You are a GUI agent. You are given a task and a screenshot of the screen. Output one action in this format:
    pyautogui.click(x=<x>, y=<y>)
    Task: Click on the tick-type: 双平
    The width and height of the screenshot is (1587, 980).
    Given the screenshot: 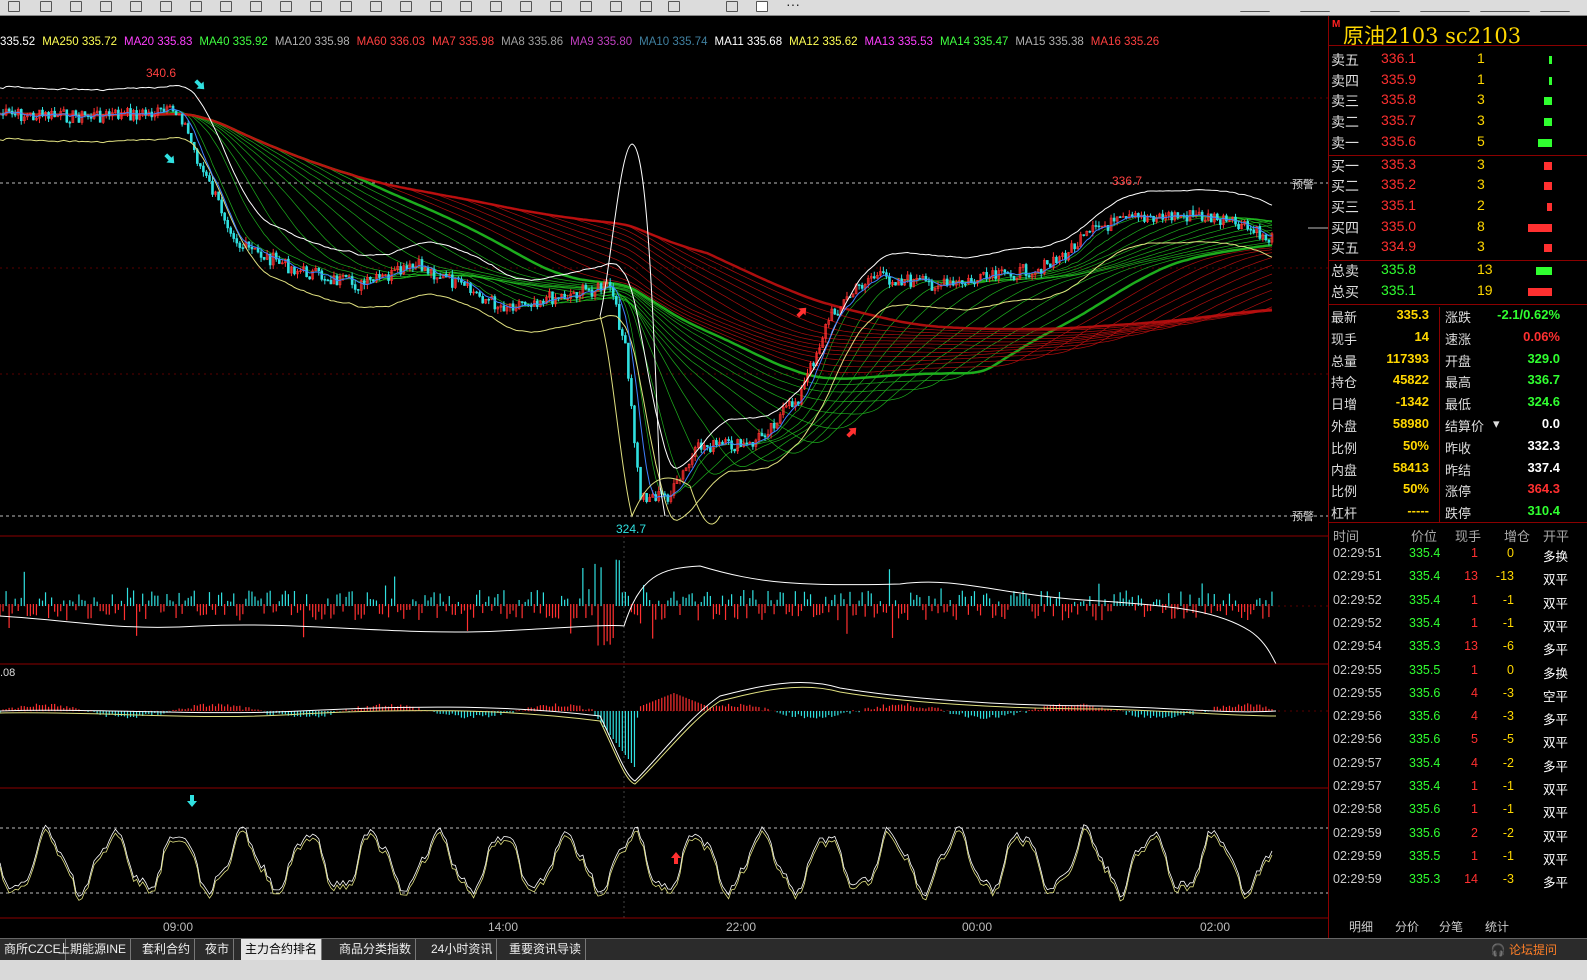 What is the action you would take?
    pyautogui.click(x=1556, y=743)
    